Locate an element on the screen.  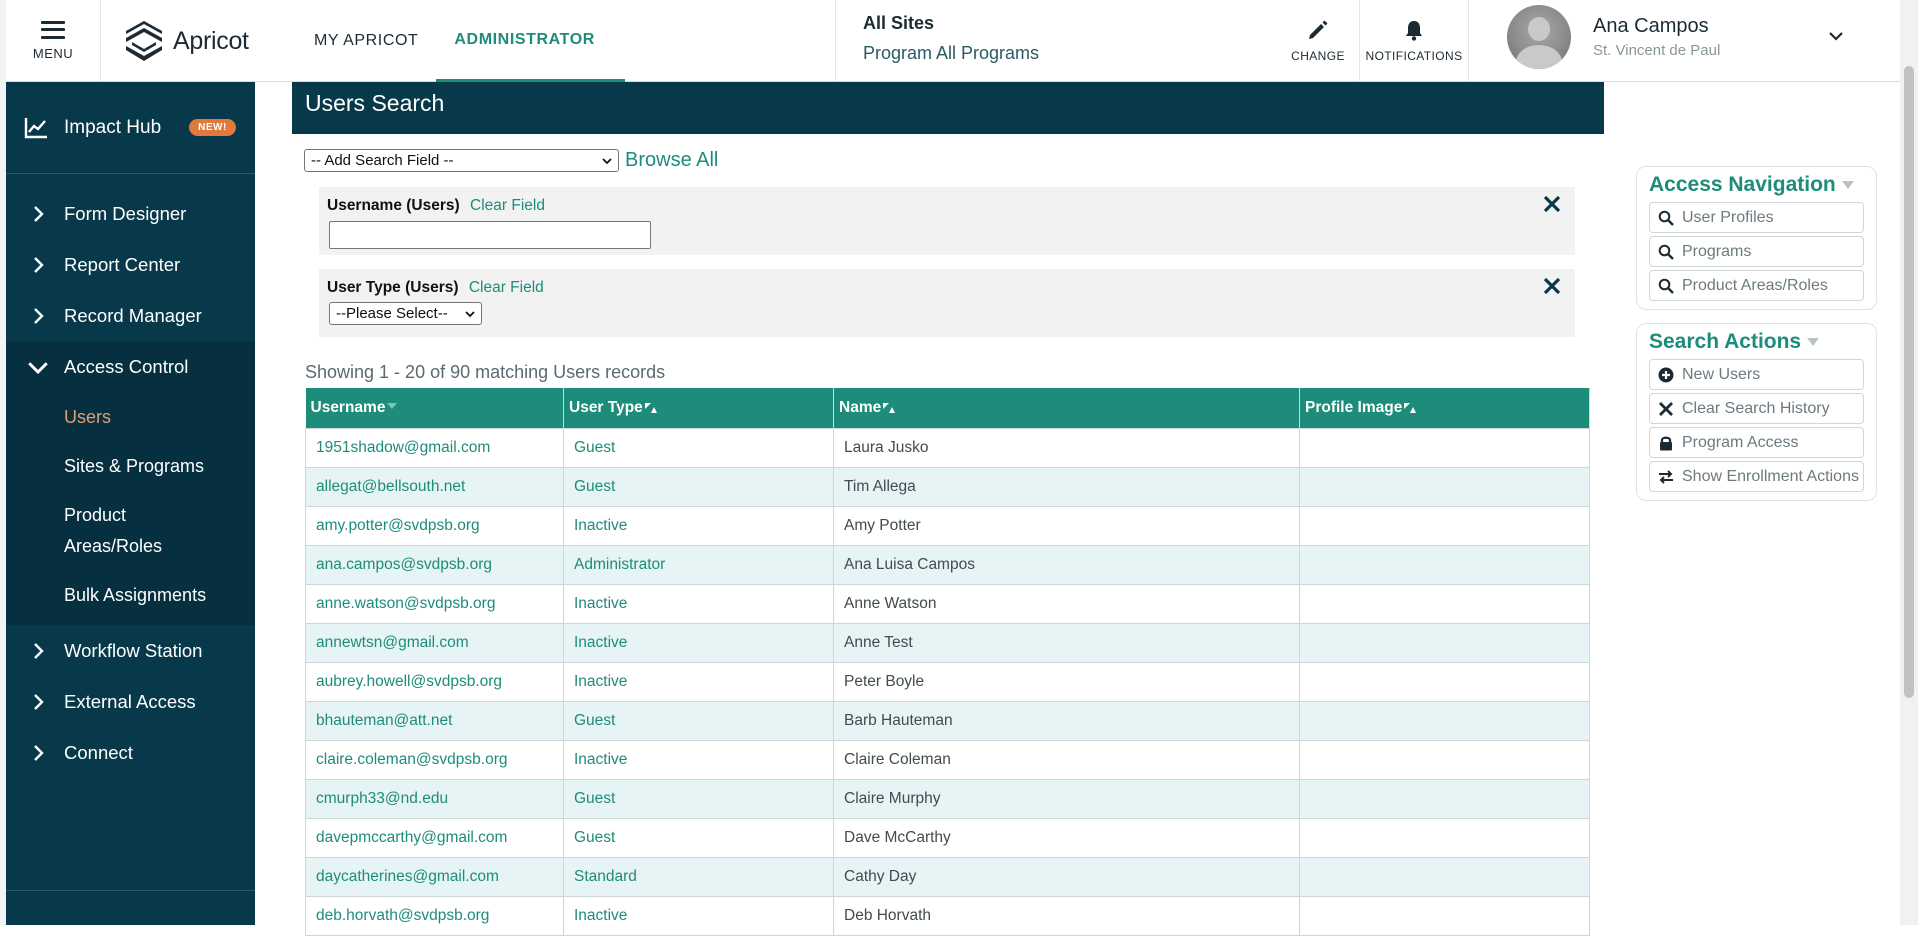
site-program-selector: All Sites Program All Programs is located at coordinates (1095, 41).